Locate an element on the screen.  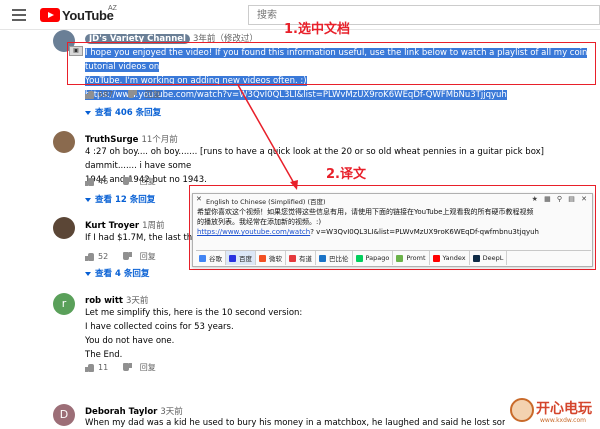
engine-tab: Papago is located at coordinates (373, 258).